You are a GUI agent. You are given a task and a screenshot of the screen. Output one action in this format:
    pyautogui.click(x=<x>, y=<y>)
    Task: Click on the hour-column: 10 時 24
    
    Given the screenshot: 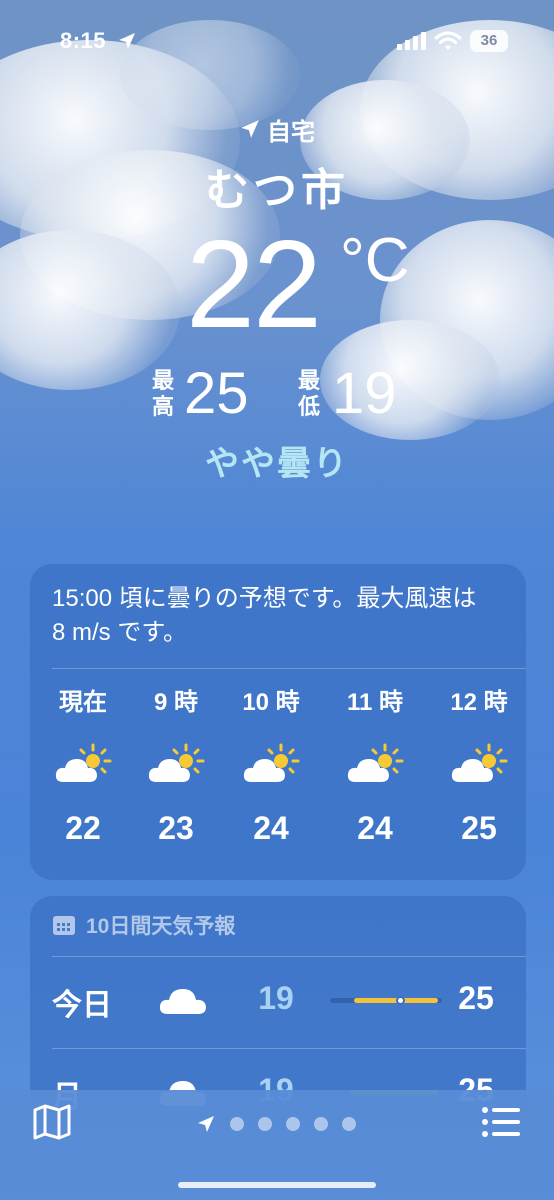 What is the action you would take?
    pyautogui.click(x=271, y=767)
    